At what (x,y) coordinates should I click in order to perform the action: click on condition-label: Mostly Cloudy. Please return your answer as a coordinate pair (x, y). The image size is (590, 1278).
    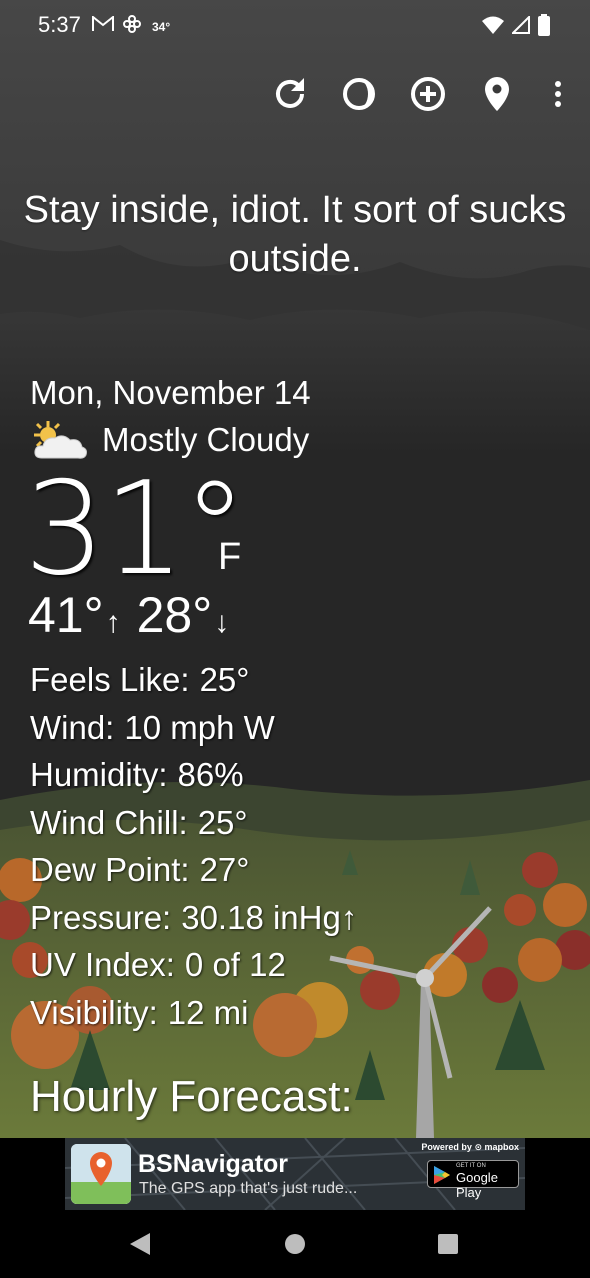
    Looking at the image, I should click on (206, 439).